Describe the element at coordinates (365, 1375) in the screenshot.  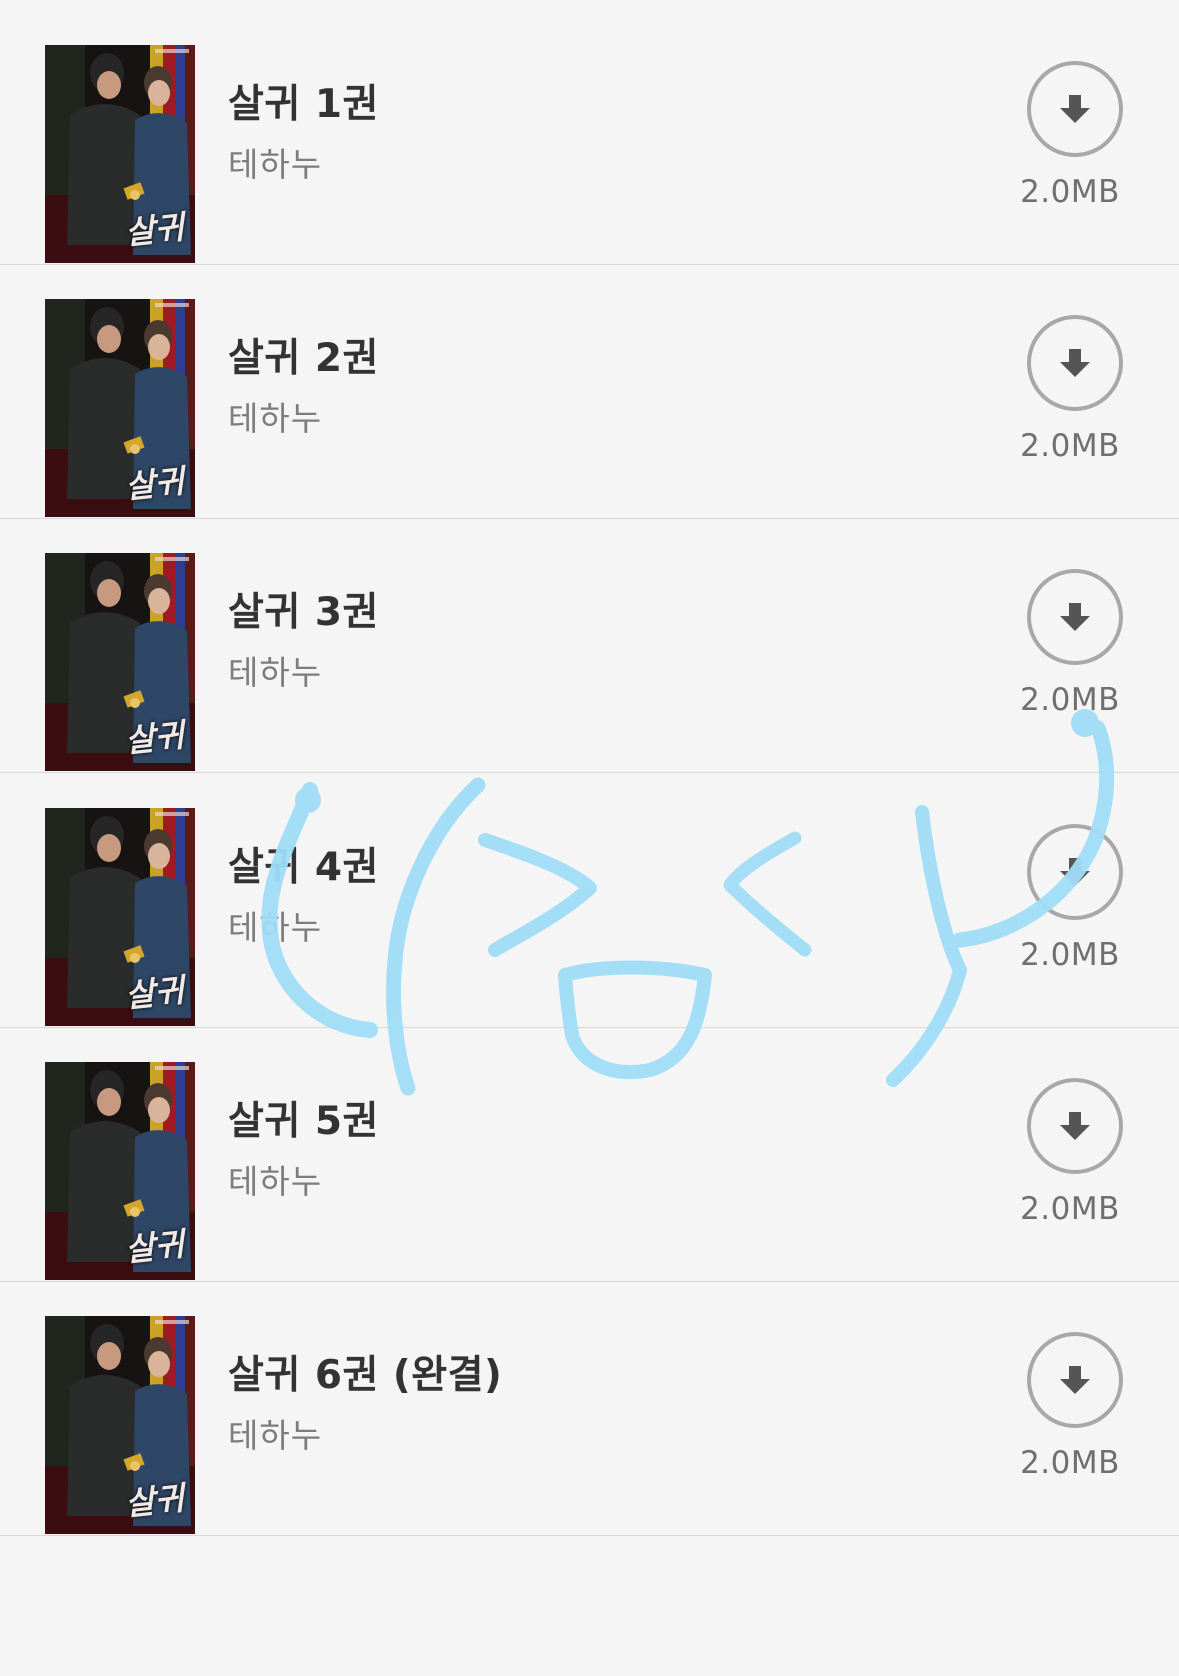
I see `book-title: 살귀 6권 (완결)` at that location.